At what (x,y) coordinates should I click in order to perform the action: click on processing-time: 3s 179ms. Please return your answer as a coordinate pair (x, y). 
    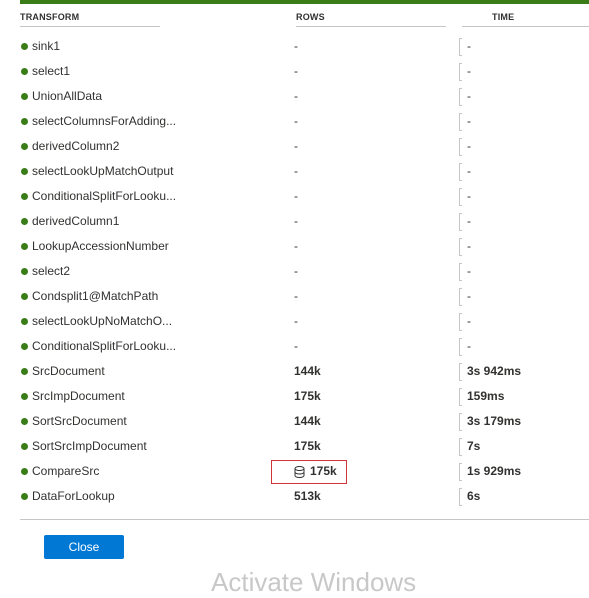
    Looking at the image, I should click on (494, 421).